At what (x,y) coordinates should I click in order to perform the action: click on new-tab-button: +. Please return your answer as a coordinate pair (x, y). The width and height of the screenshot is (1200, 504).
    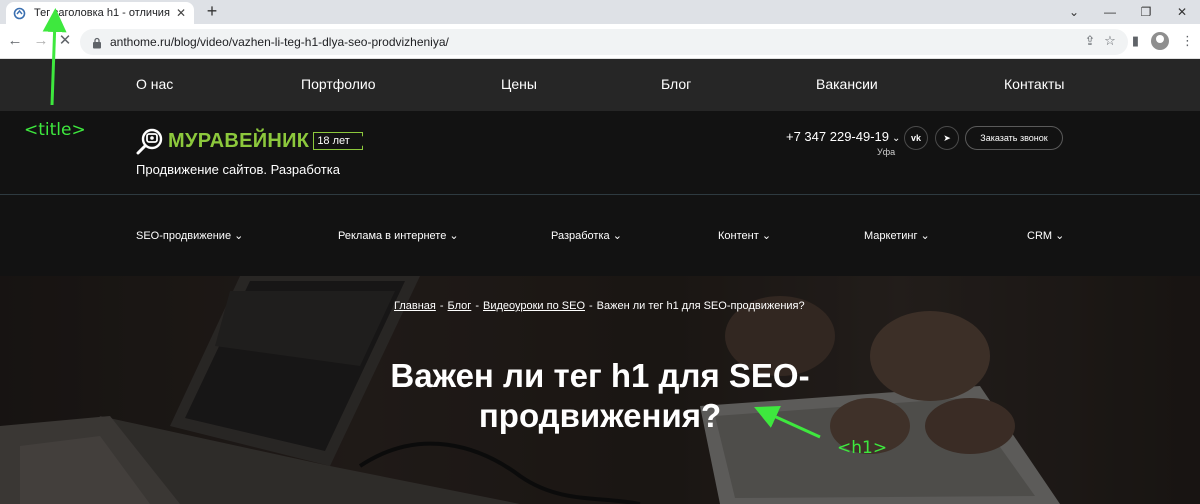
    Looking at the image, I should click on (212, 11).